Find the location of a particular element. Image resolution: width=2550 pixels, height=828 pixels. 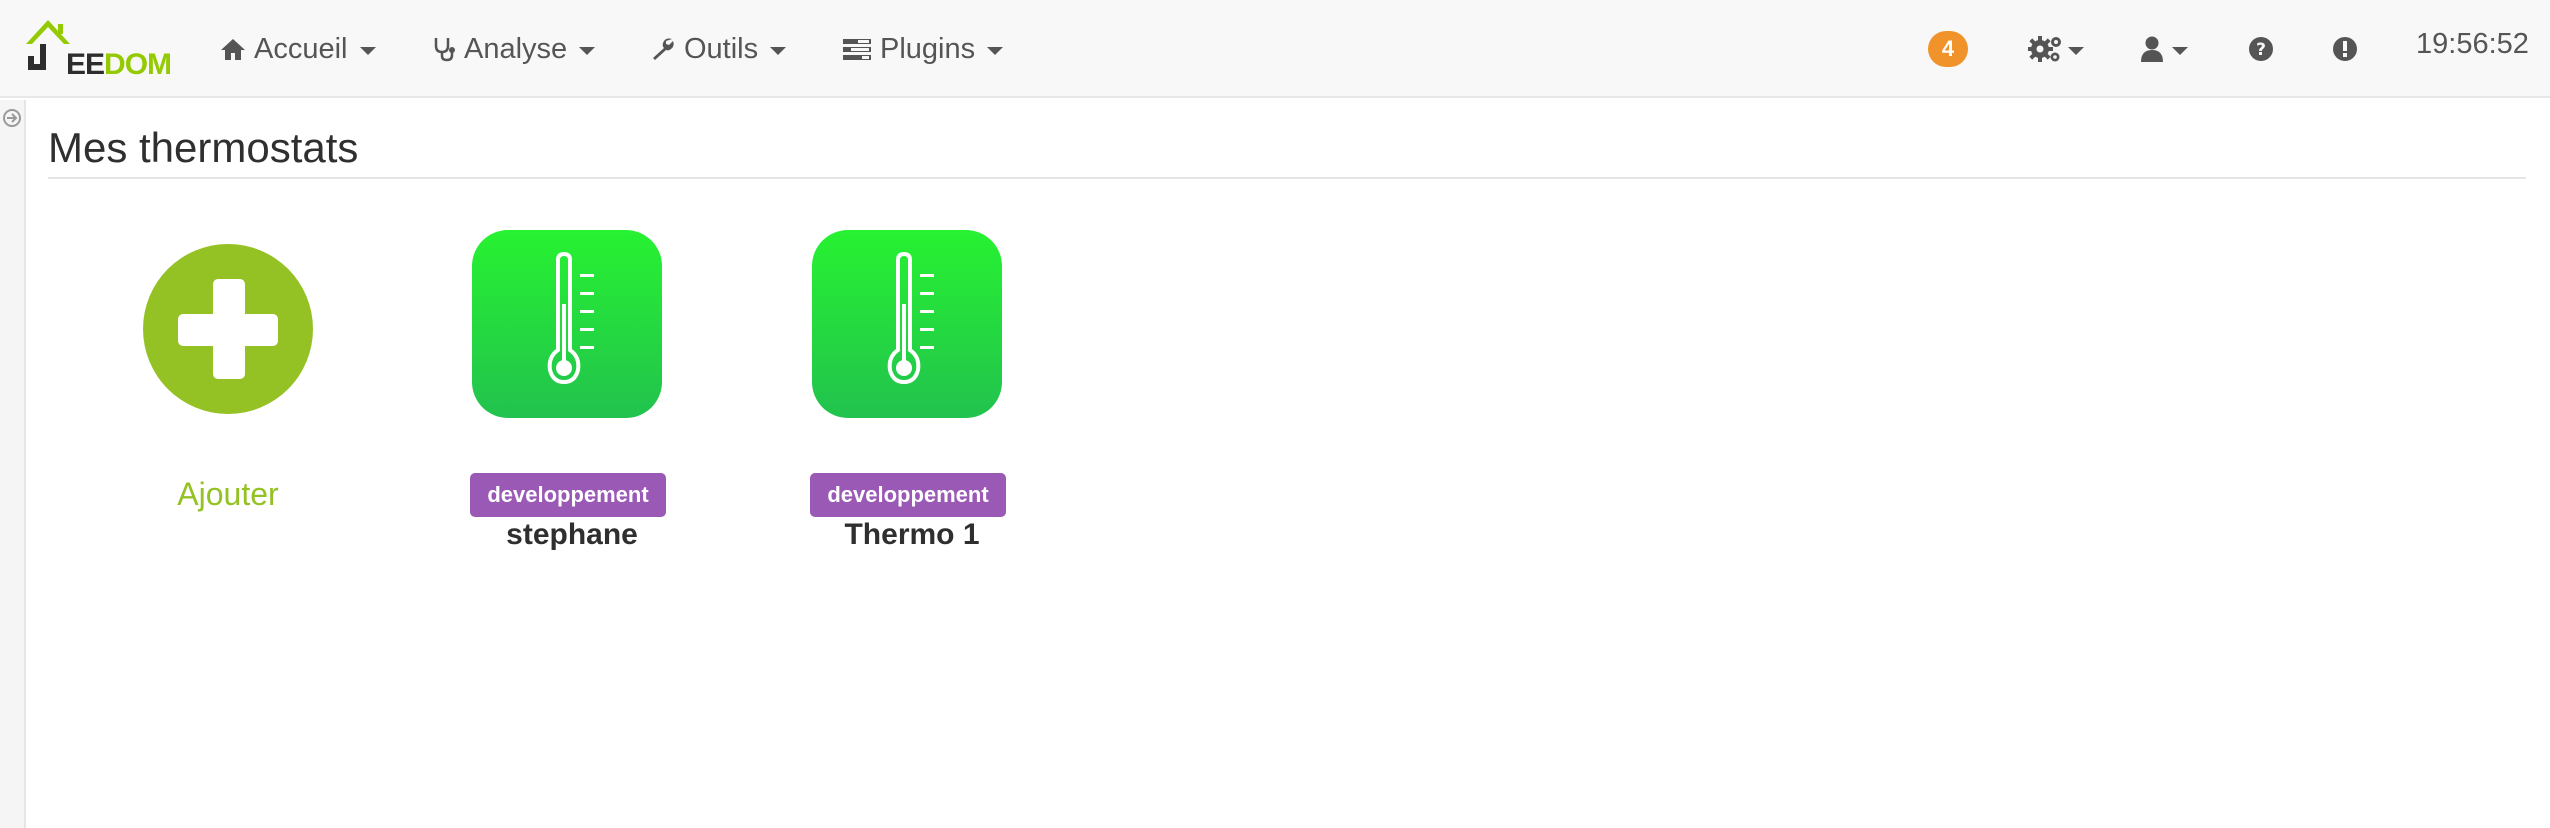

nav-analyse-label: Analyse is located at coordinates (516, 48).